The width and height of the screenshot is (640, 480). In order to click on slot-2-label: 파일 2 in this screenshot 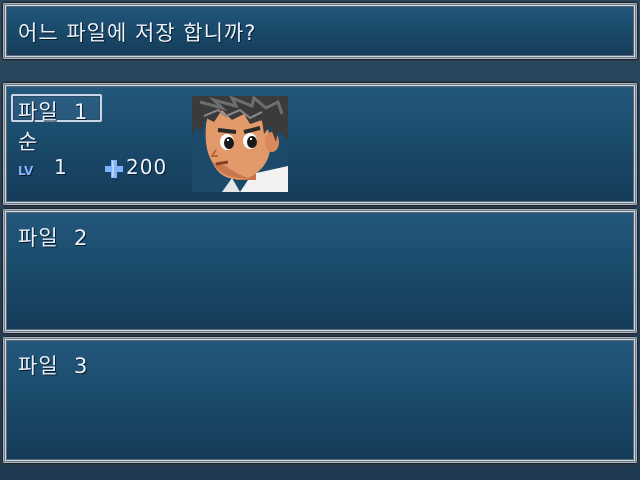, I will do `click(53, 238)`.